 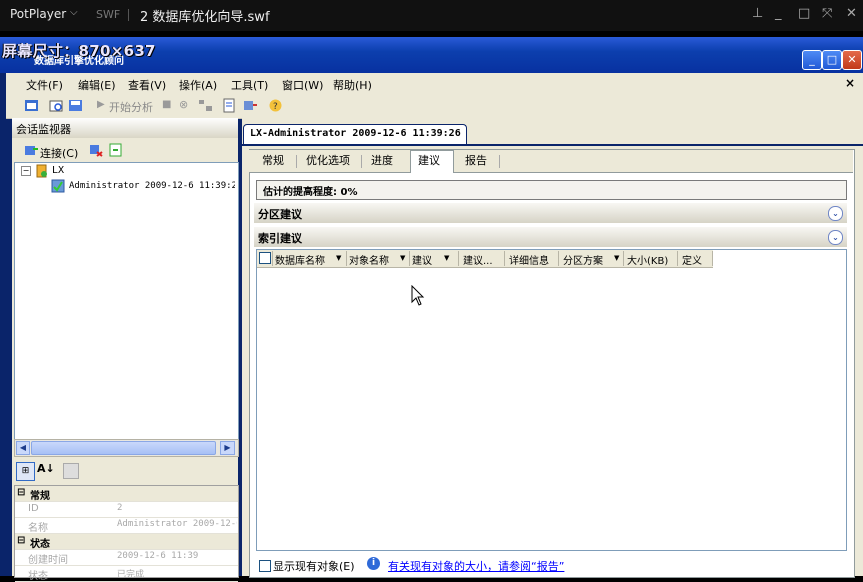 What do you see at coordinates (314, 566) in the screenshot?
I see `show-existing-objects-label: 显示现有对象(E)` at bounding box center [314, 566].